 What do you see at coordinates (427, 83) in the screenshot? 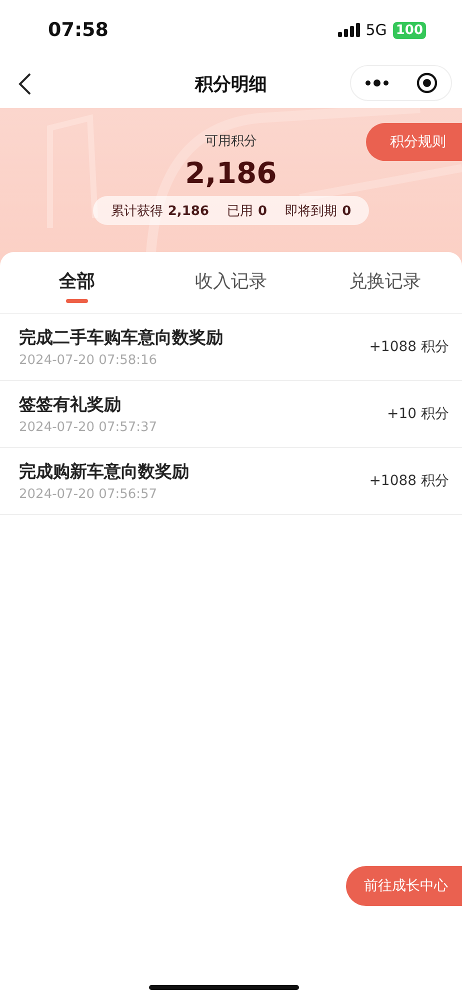
I see `target-icon` at bounding box center [427, 83].